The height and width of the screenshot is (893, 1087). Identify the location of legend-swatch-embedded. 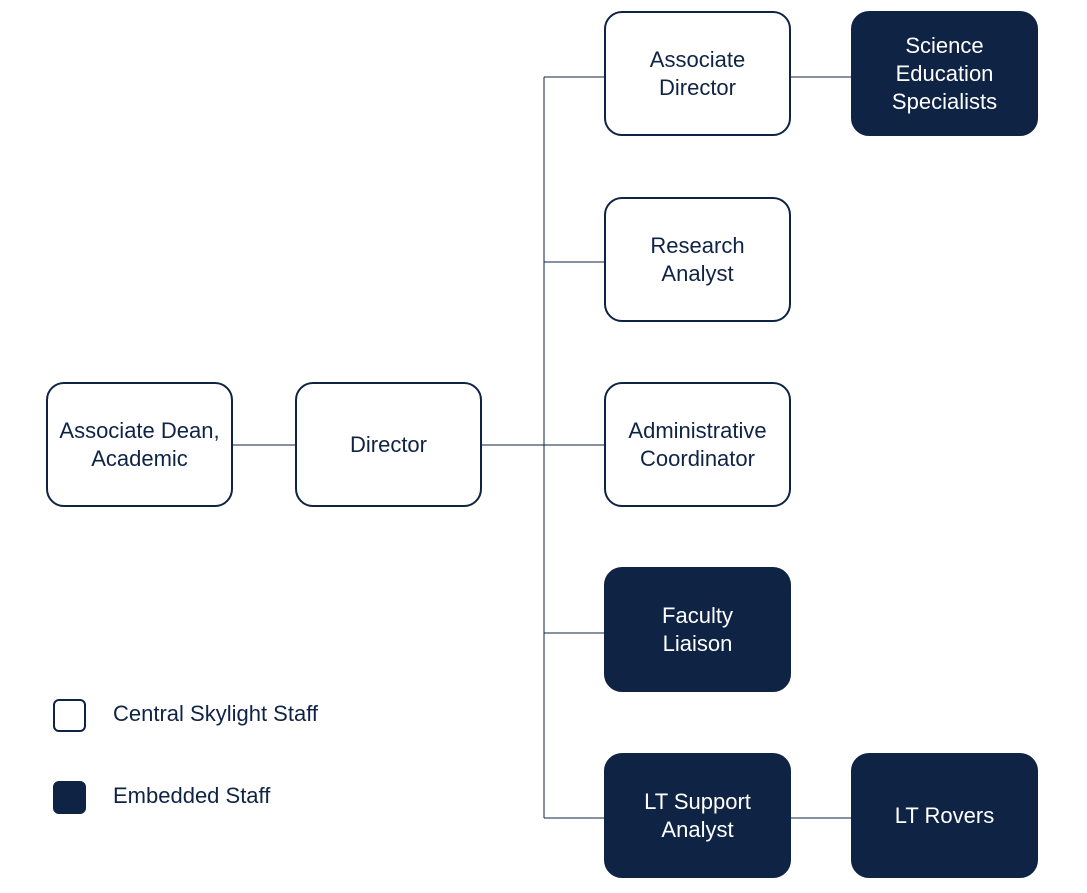
(69, 797).